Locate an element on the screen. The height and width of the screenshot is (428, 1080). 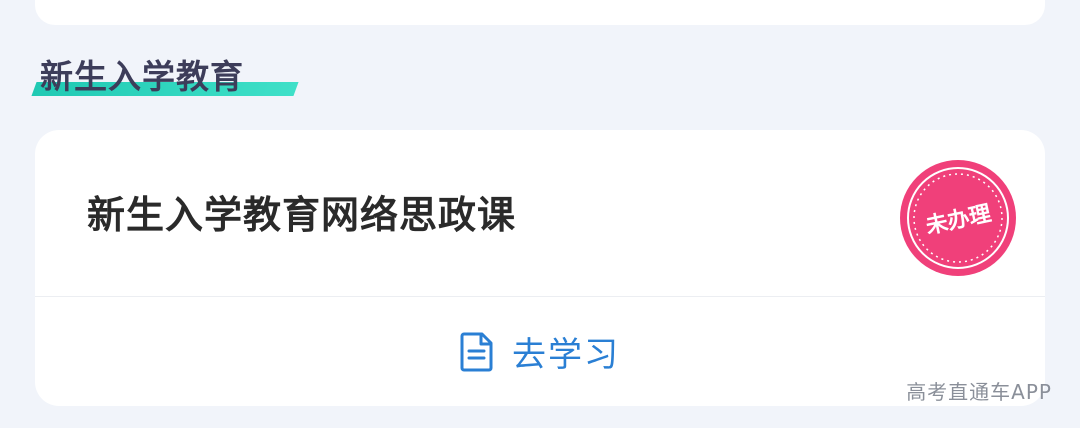
course-title: 新生入学教育网络思政课 is located at coordinates (302, 215).